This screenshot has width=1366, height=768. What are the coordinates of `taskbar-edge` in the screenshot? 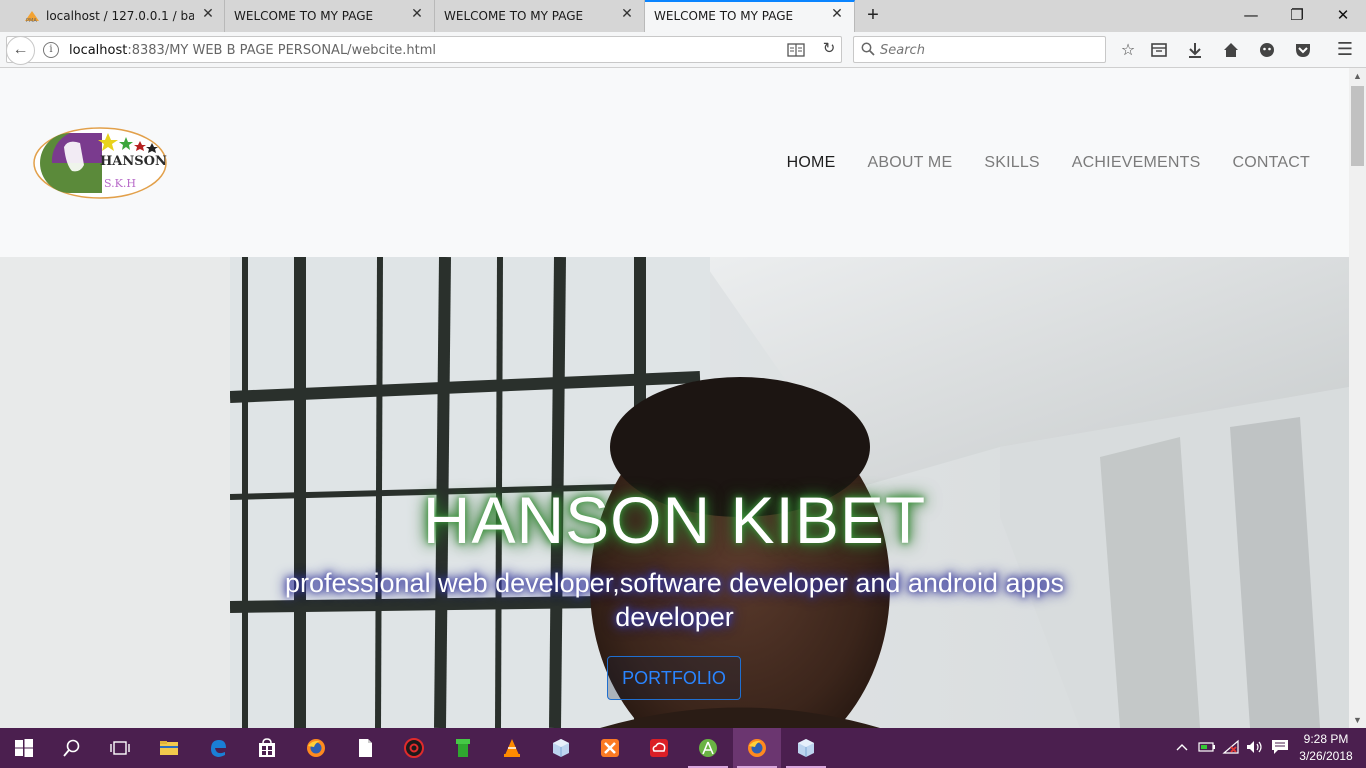 It's located at (218, 748).